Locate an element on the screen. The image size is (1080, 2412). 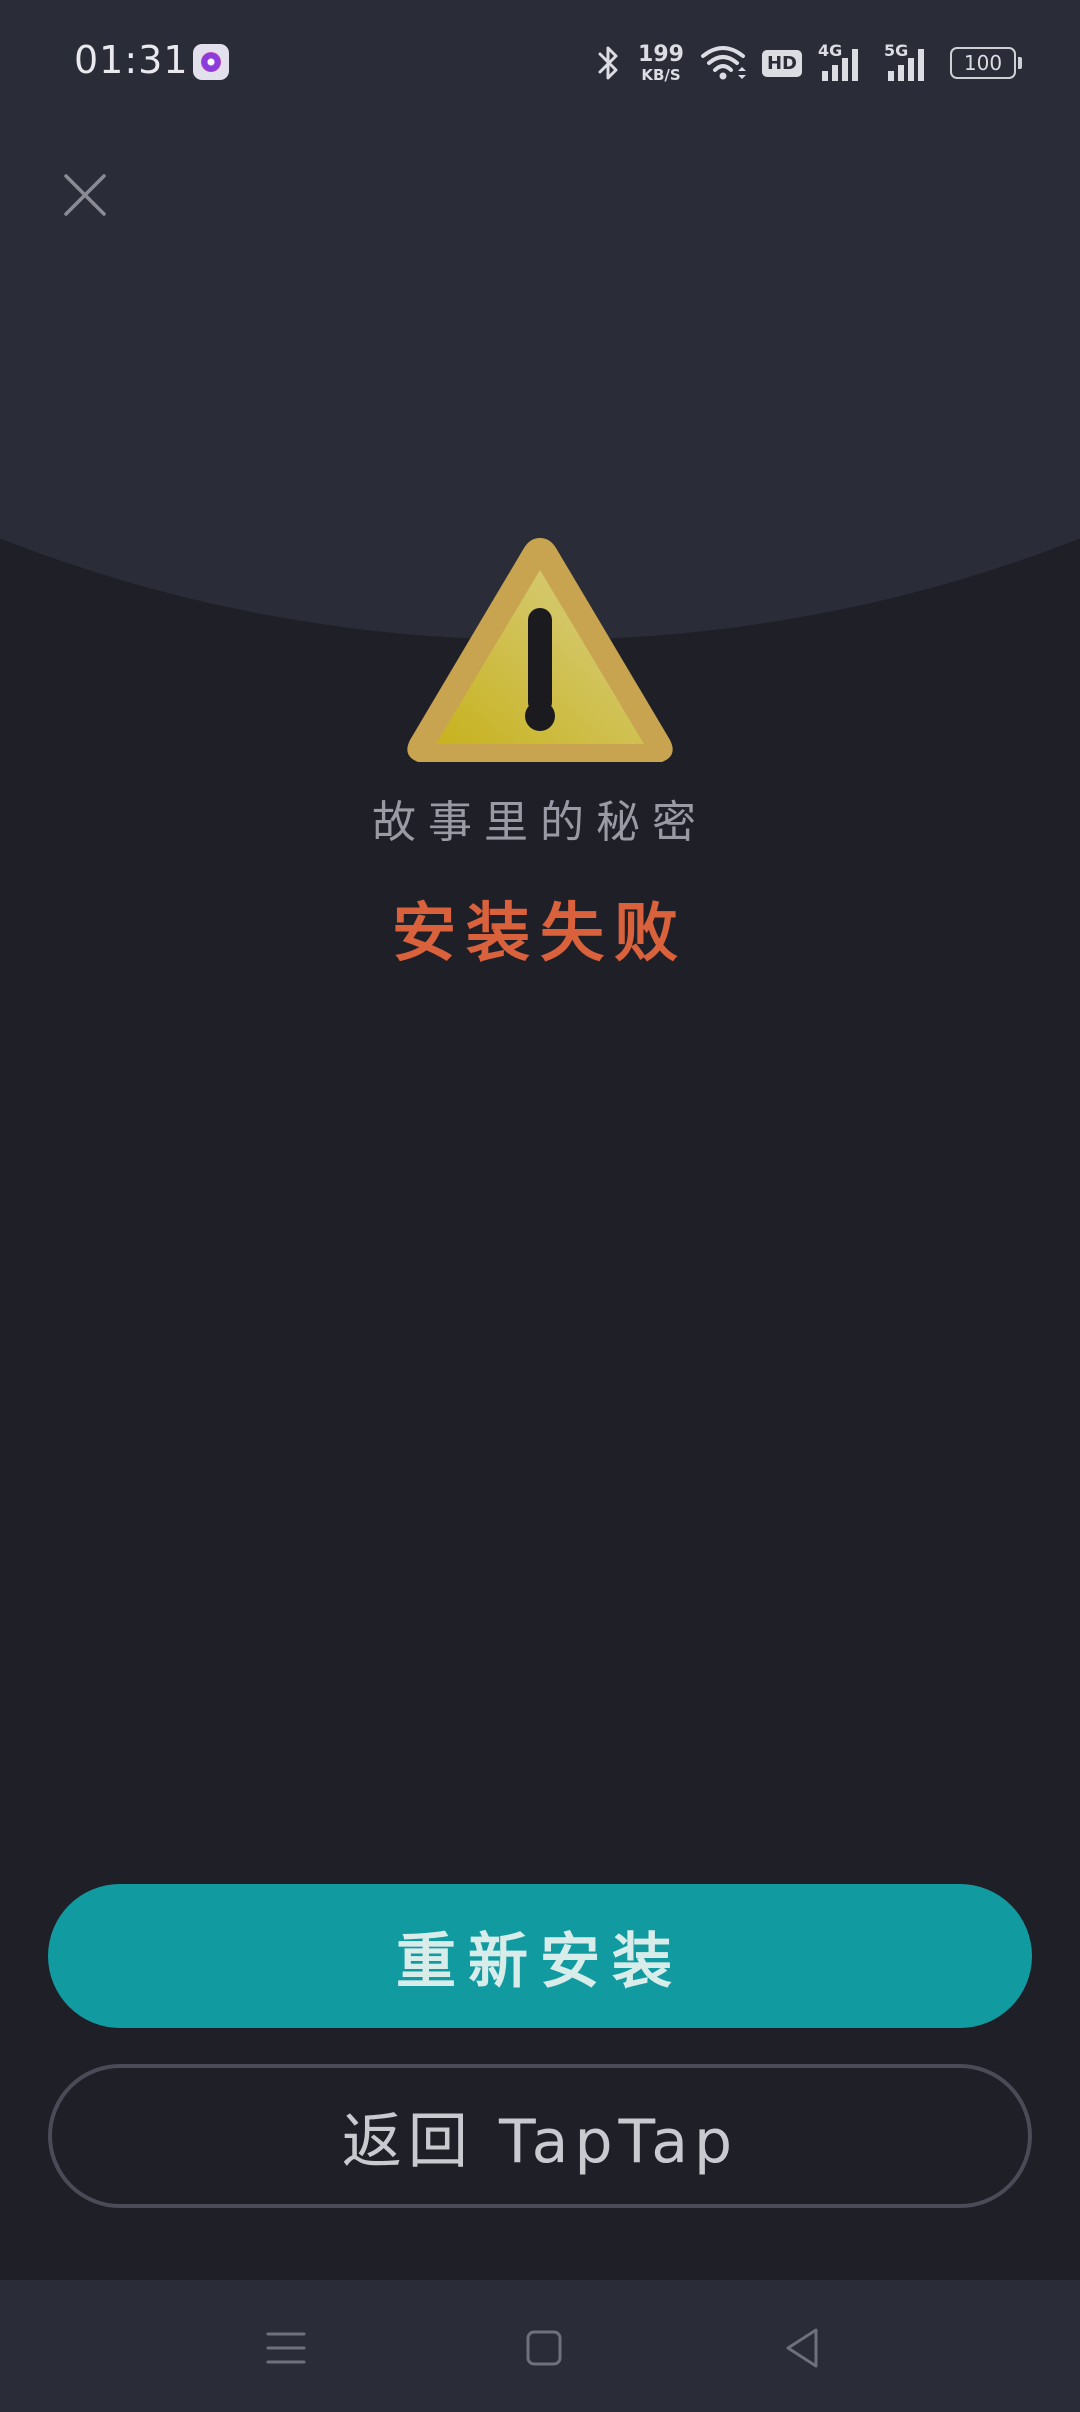
back-icon is located at coordinates (802, 2348).